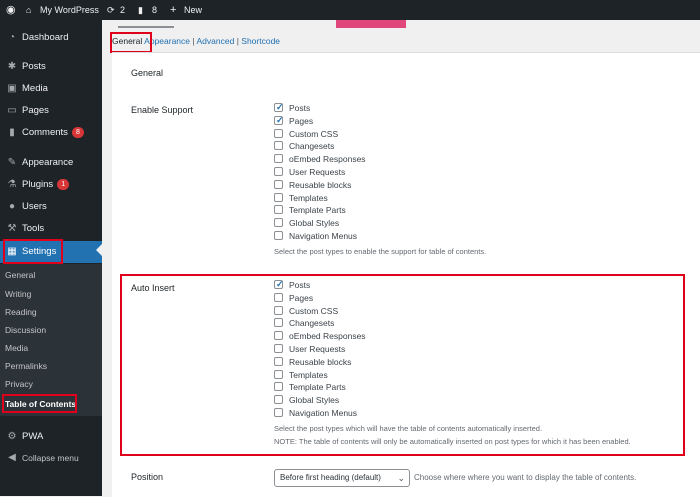 This screenshot has width=700, height=497. Describe the element at coordinates (154, 10) in the screenshot. I see `comments-count: 8` at that location.